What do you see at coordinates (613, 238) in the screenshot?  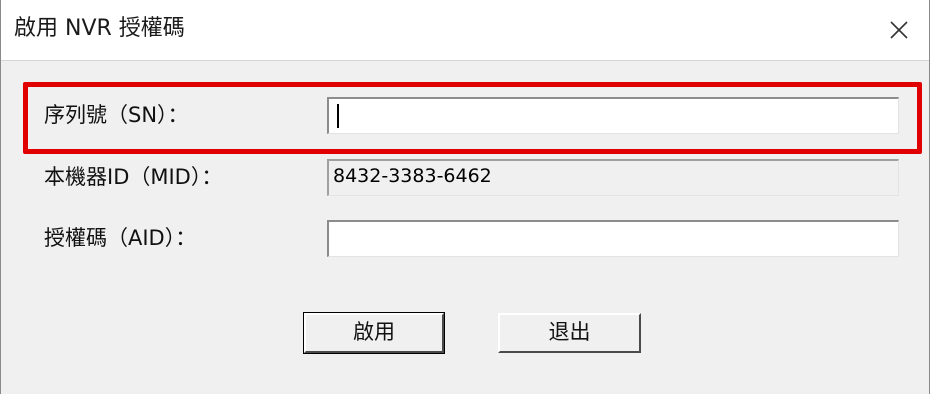 I see `authorization-code-input` at bounding box center [613, 238].